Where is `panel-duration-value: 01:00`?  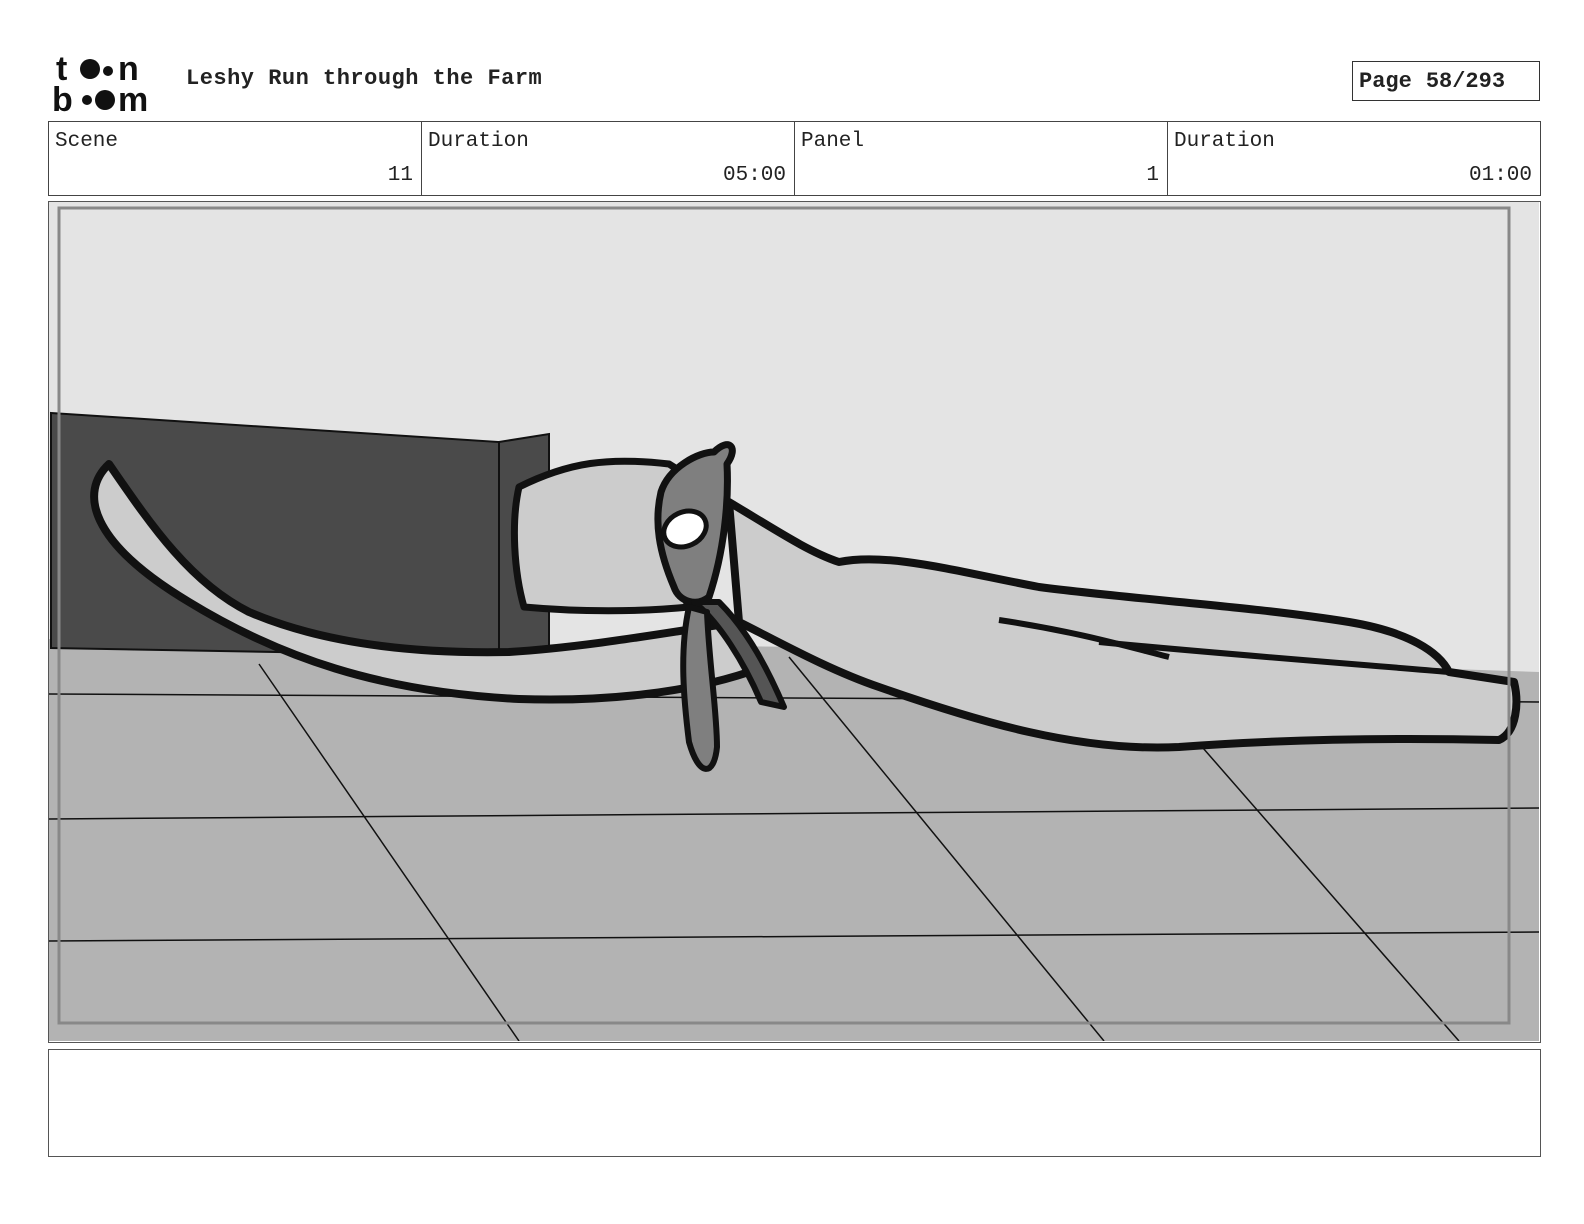
panel-duration-value: 01:00 is located at coordinates (1500, 175).